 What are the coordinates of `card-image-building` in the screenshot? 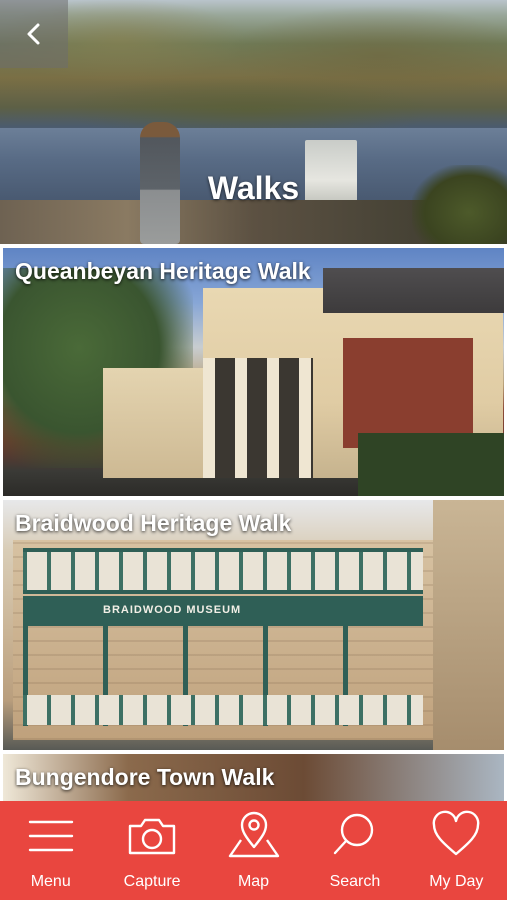 It's located at (158, 423).